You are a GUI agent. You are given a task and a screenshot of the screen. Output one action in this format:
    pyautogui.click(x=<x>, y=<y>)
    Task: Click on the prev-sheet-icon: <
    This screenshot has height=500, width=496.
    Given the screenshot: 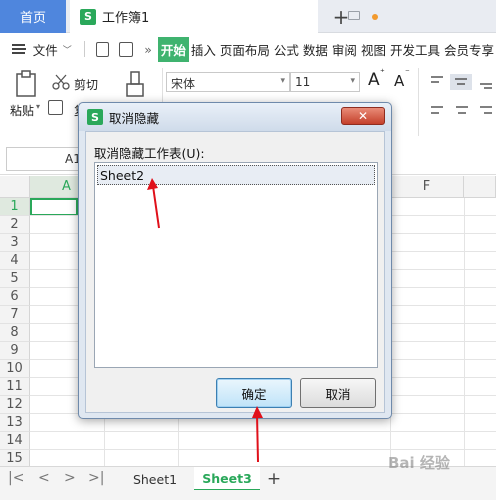 What is the action you would take?
    pyautogui.click(x=44, y=478)
    